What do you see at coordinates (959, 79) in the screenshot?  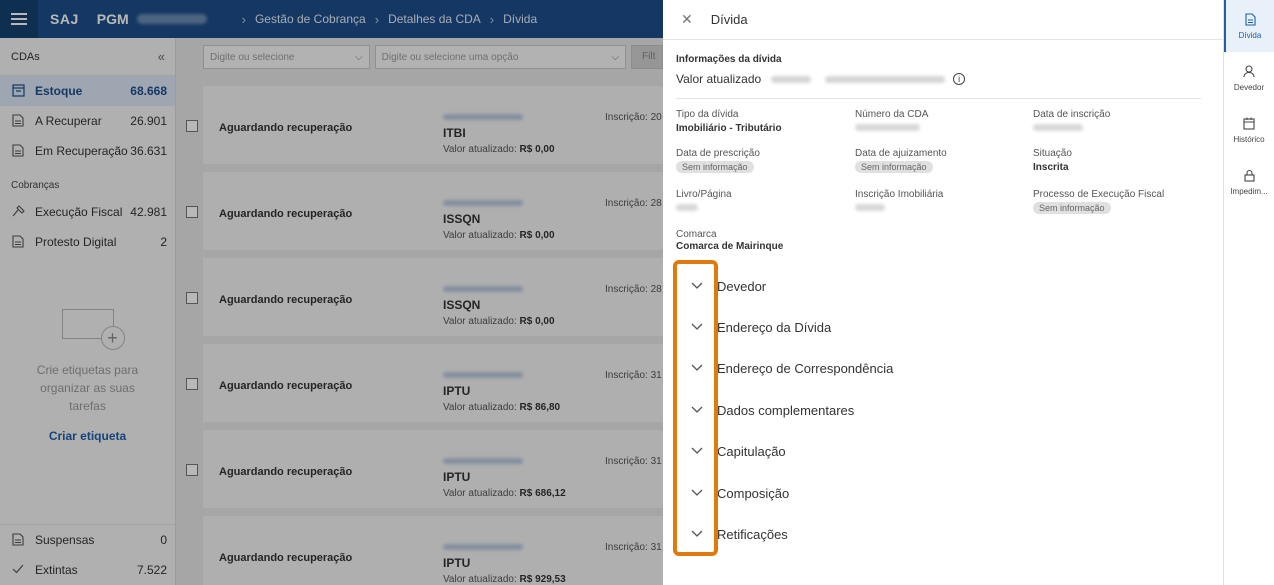 I see `info-icon: i` at bounding box center [959, 79].